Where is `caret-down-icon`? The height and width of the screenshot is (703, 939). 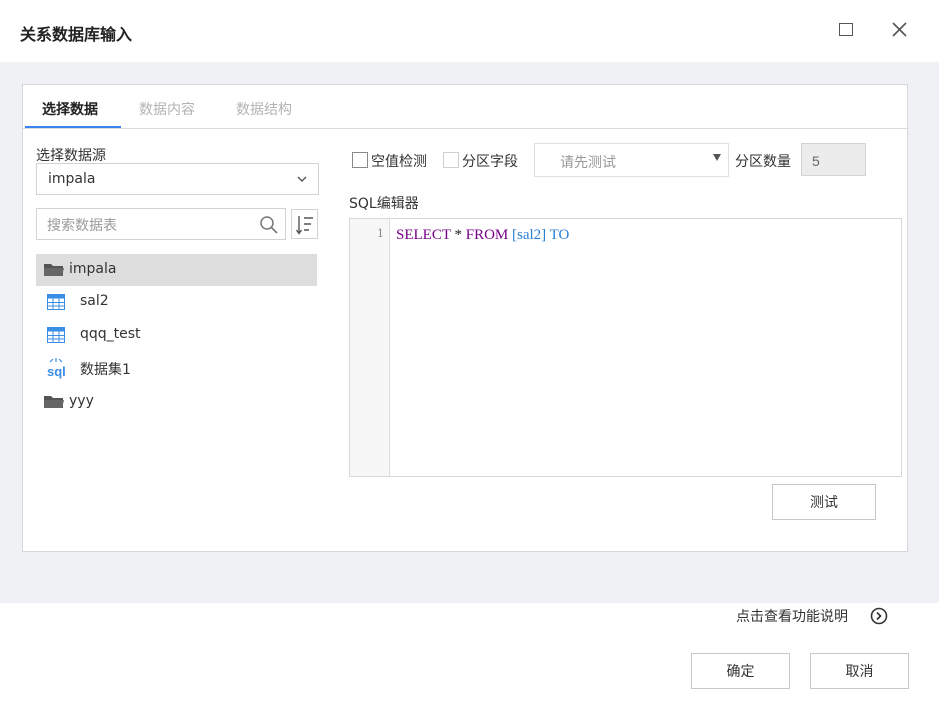 caret-down-icon is located at coordinates (717, 157).